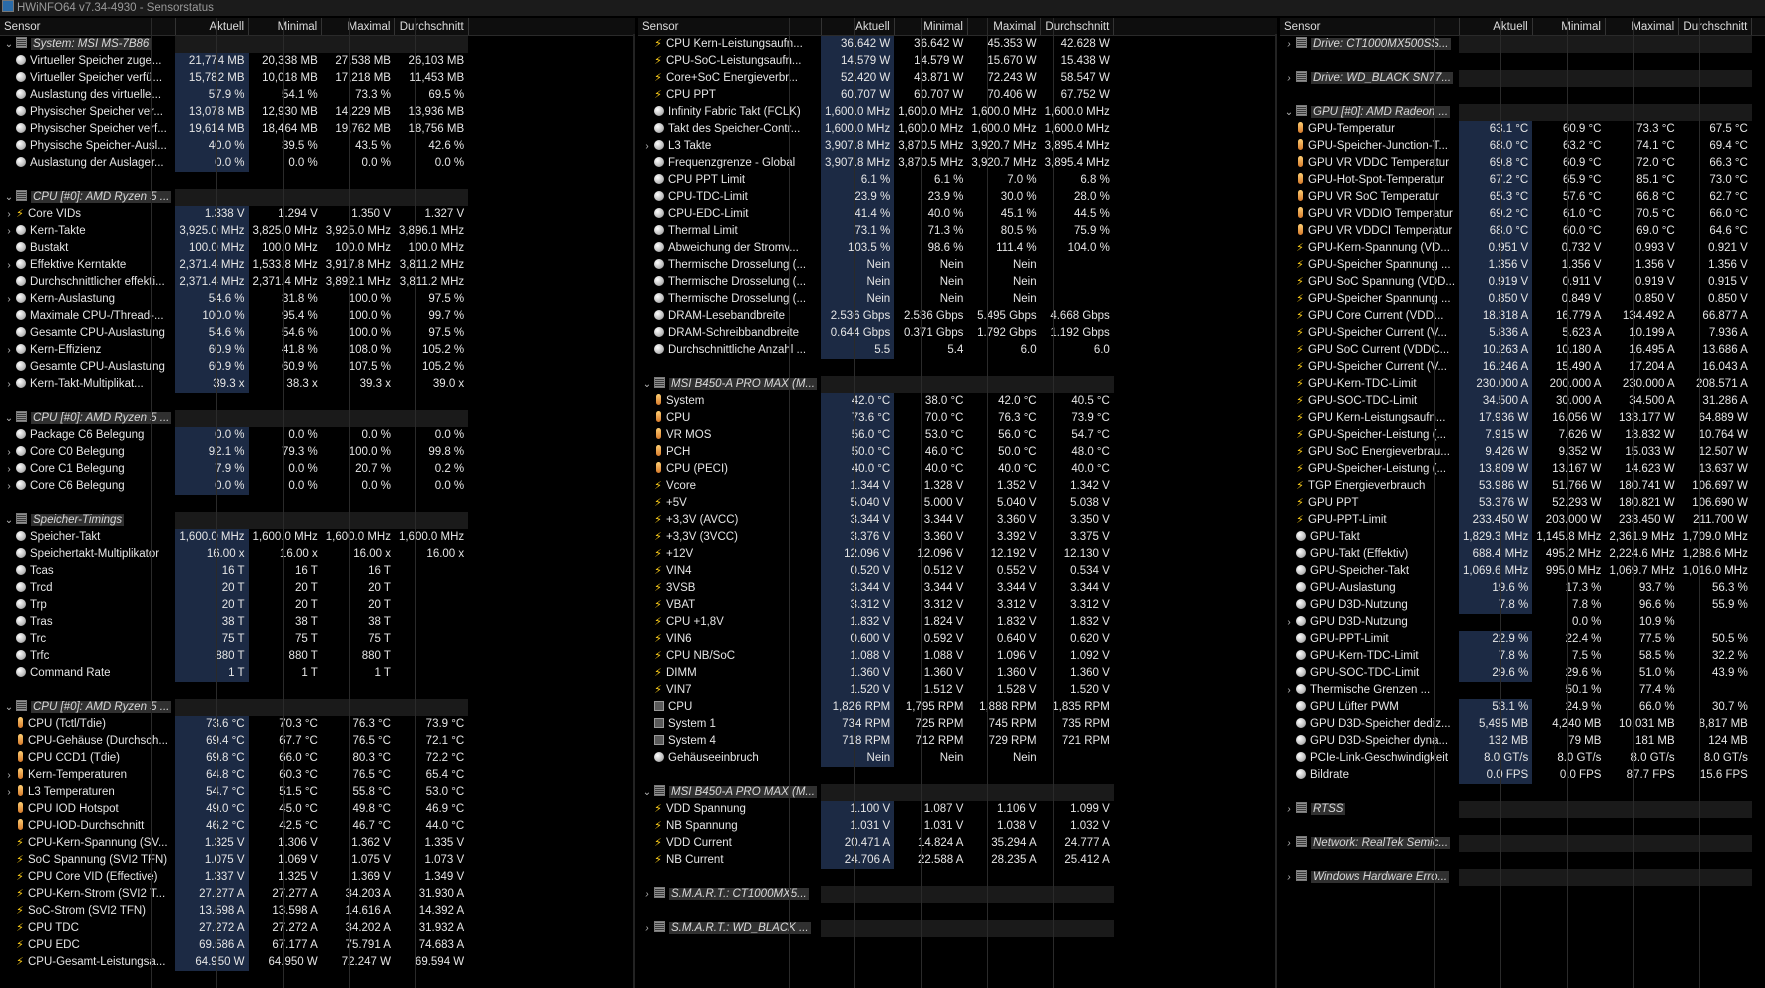 The image size is (1765, 988). I want to click on col-header-min: Minimal, so click(1569, 27).